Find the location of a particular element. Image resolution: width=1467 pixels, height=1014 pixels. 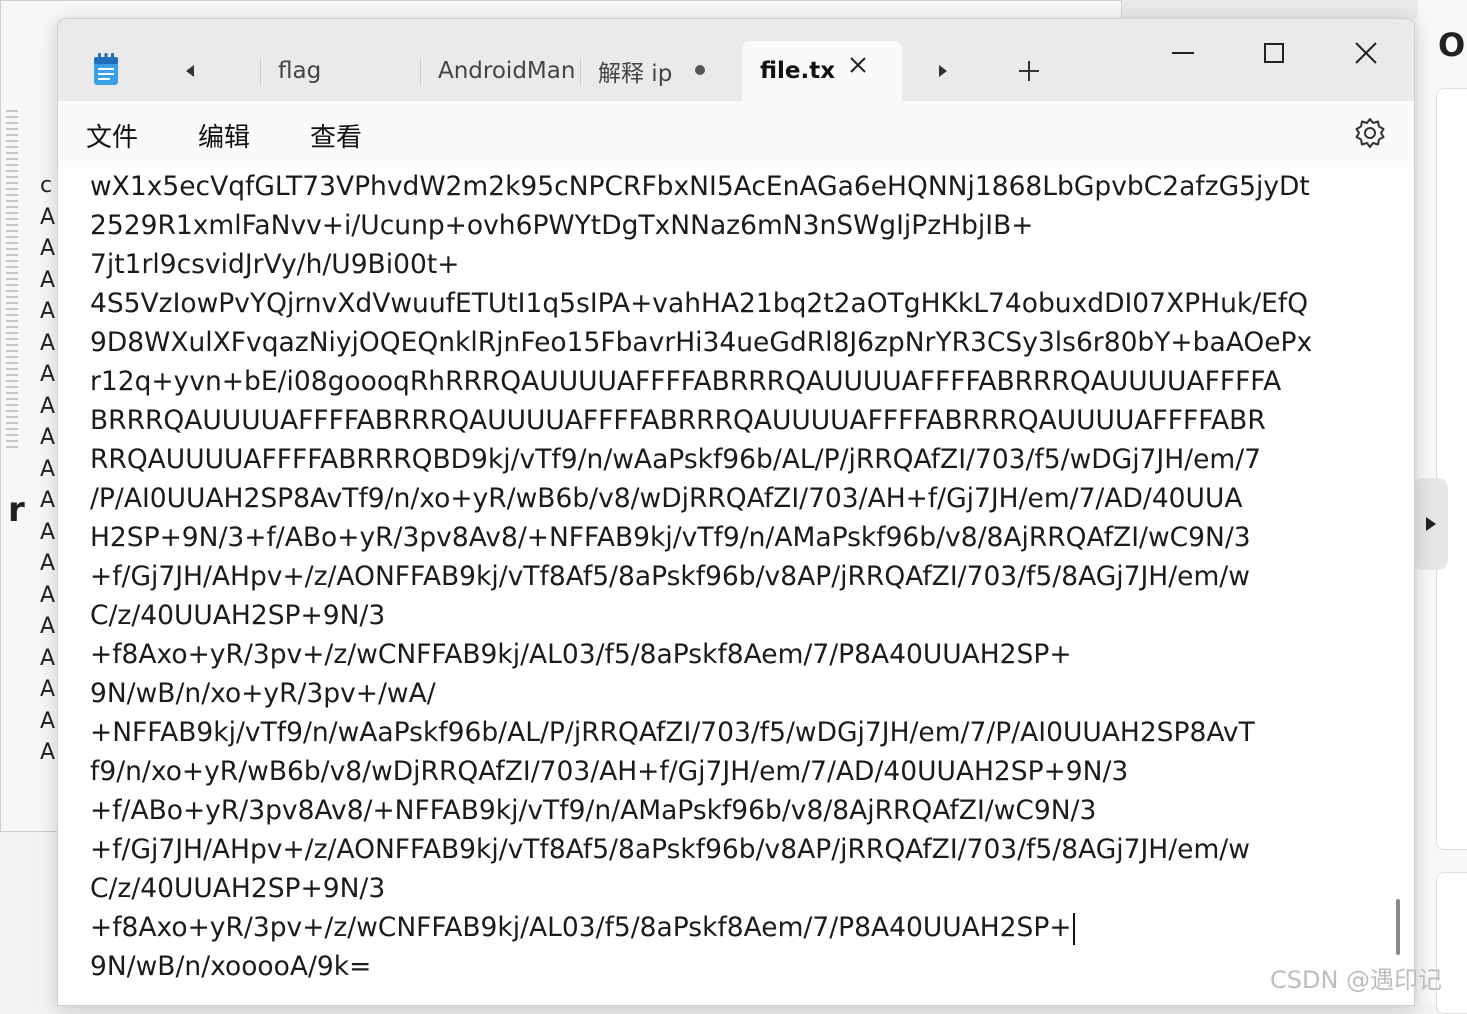

maximize-icon is located at coordinates (1274, 53).